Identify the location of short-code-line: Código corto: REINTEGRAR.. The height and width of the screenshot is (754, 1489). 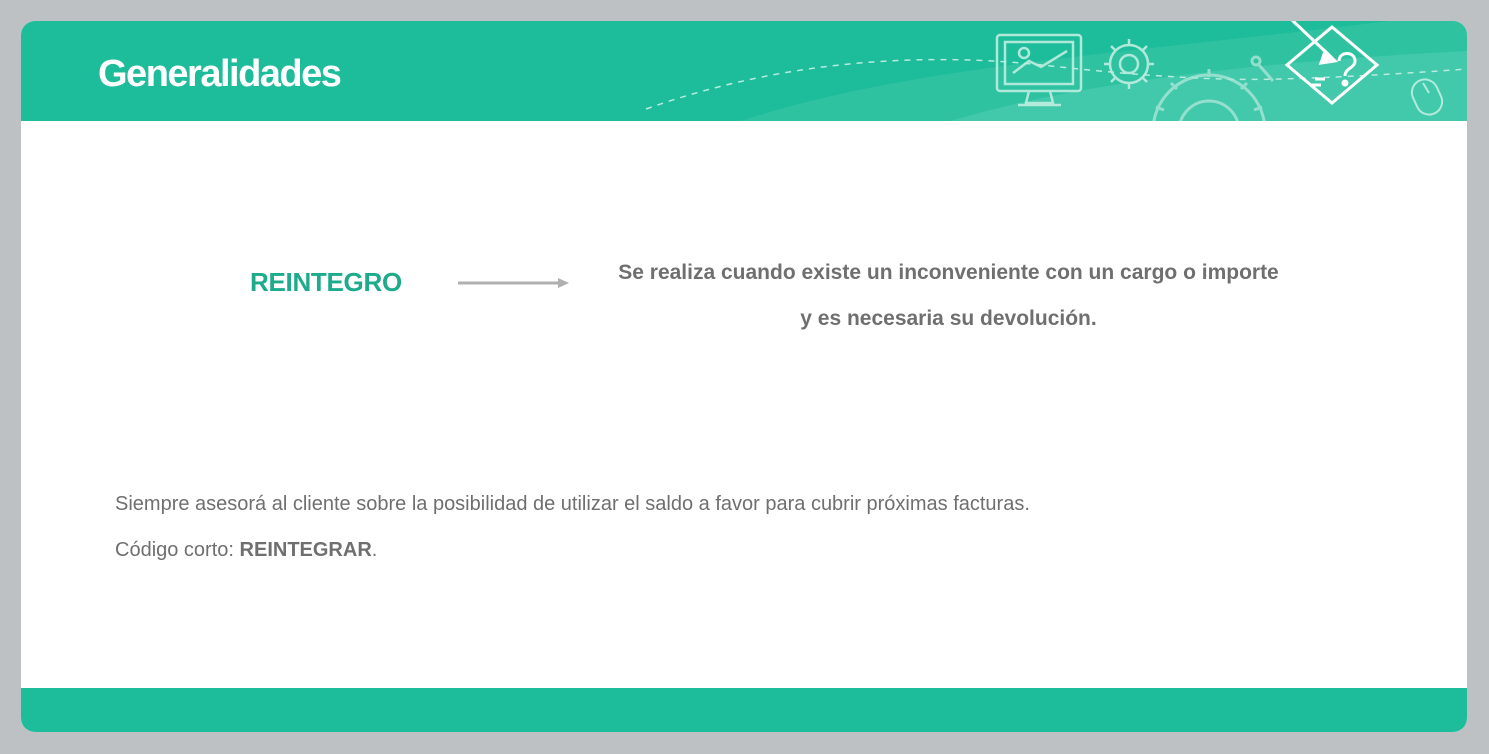
(572, 550).